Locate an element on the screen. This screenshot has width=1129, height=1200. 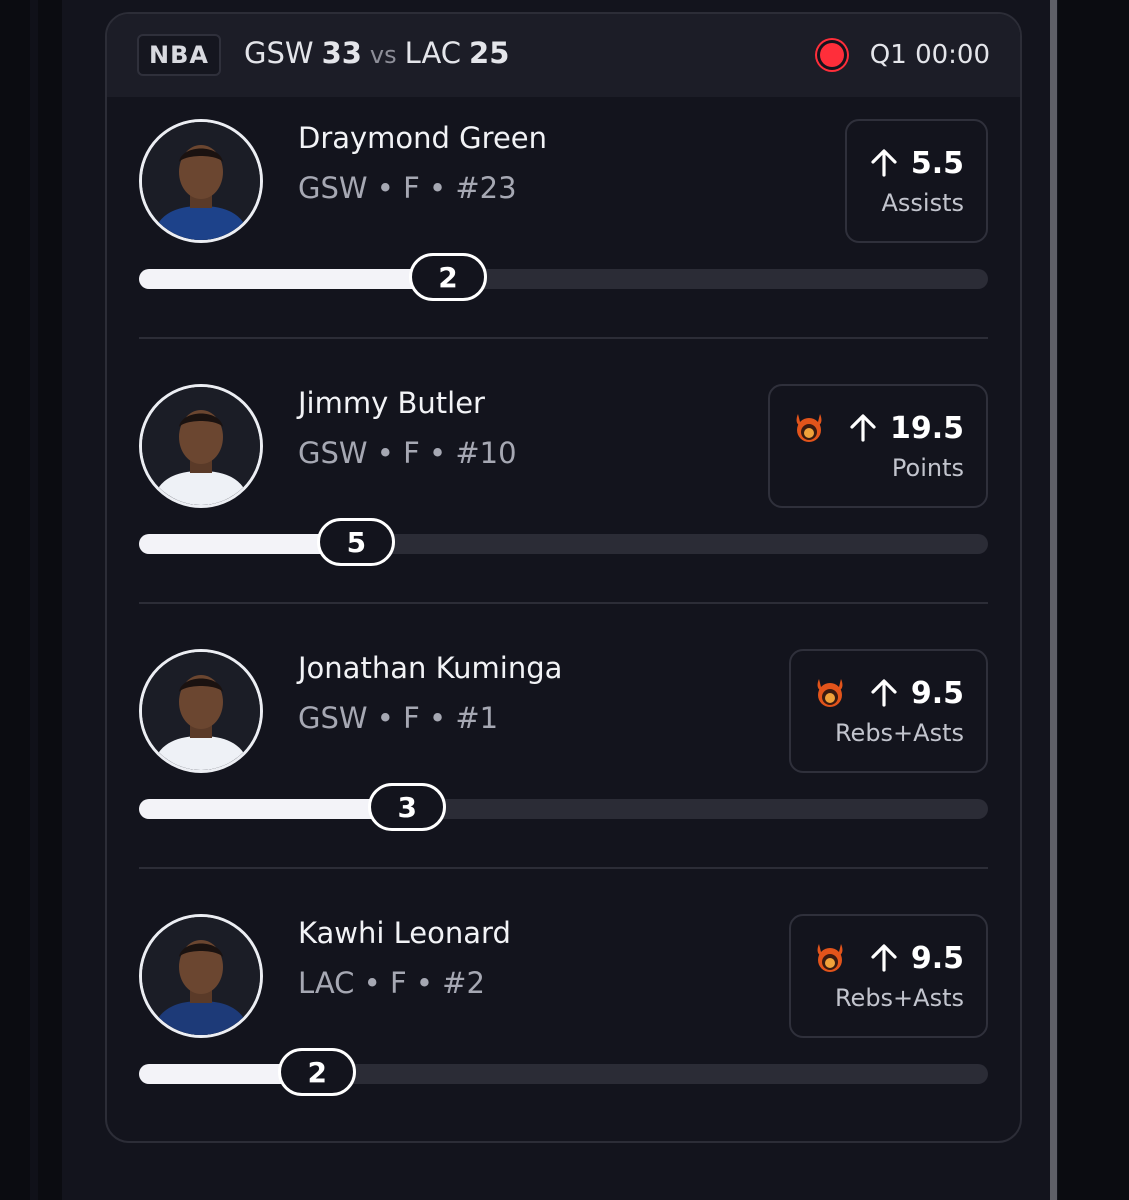
projection-stat: Assists is located at coordinates (922, 202).